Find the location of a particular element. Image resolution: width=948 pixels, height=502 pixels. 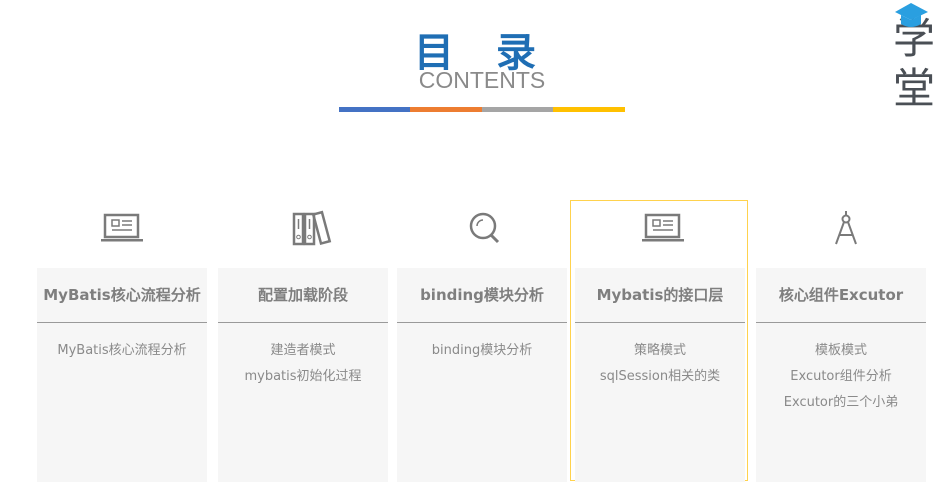

card-mybatis-core: MyBatis核心流程分析 MyBatis核心流程分析 is located at coordinates (122, 375).